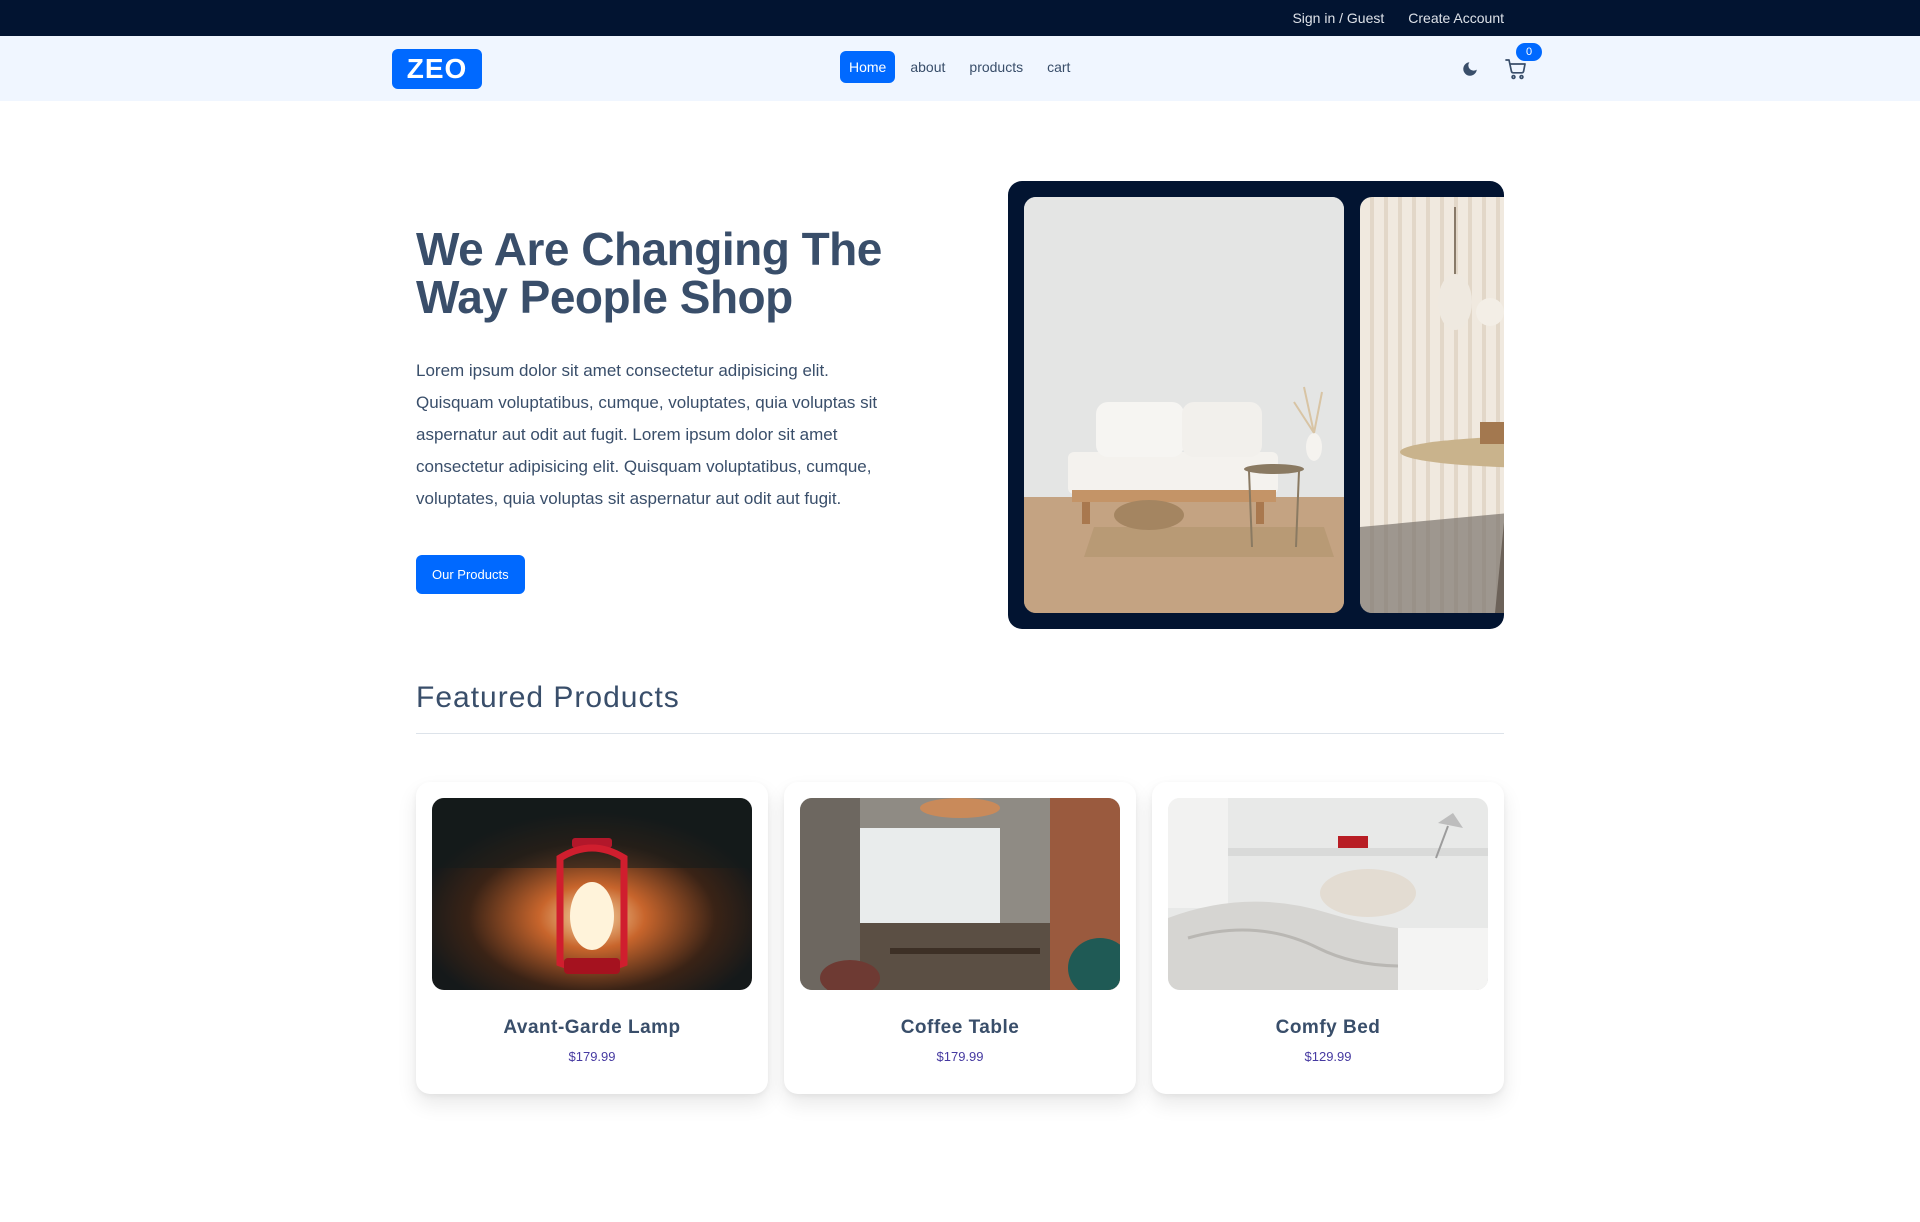  What do you see at coordinates (960, 18) in the screenshot?
I see `top-bar: Sign in / Guest Create Account` at bounding box center [960, 18].